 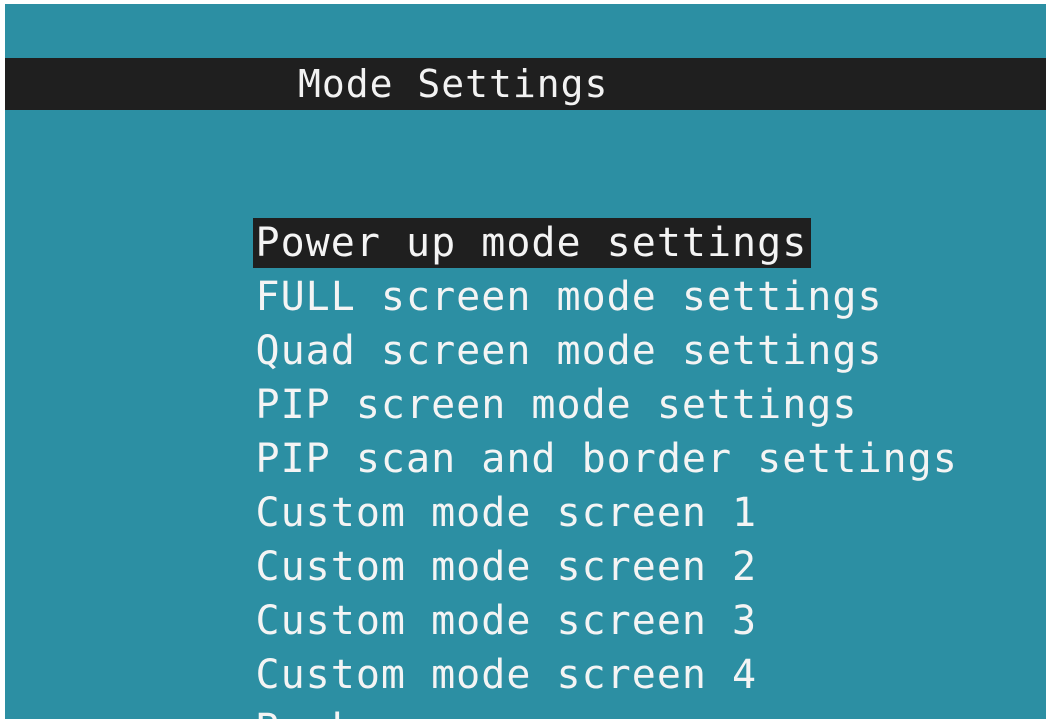 I want to click on menu-item-label: PIP scan and border settings, so click(x=606, y=459).